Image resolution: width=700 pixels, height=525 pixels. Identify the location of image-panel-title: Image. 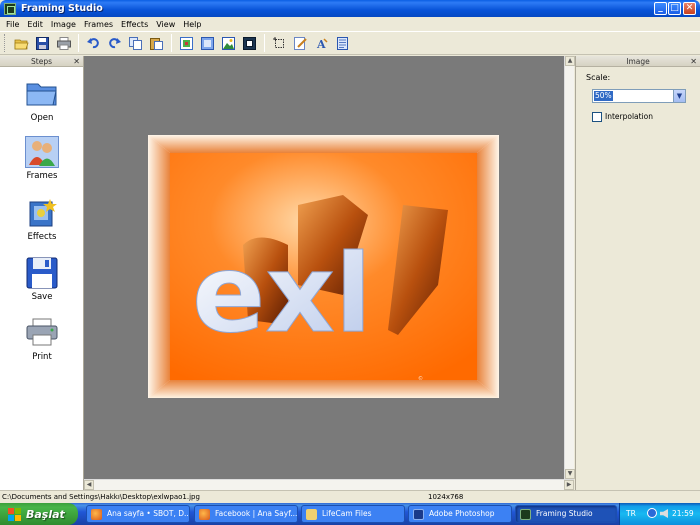
(638, 61).